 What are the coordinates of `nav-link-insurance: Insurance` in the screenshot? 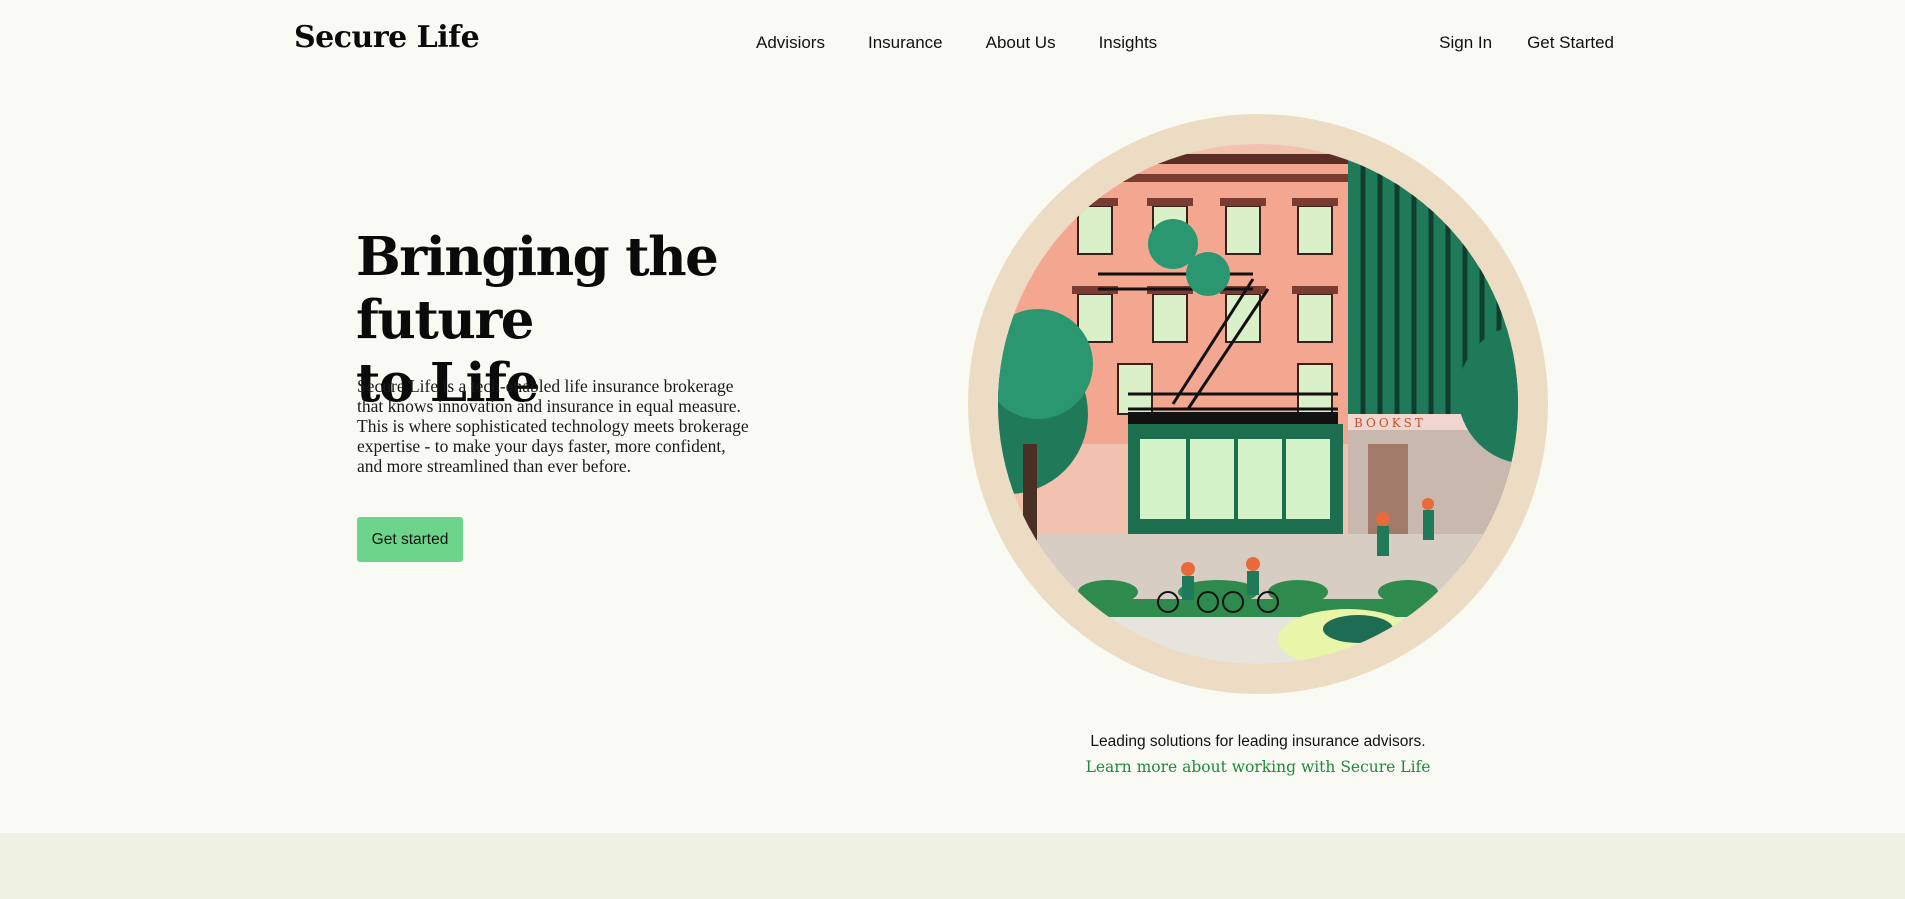 It's located at (905, 43).